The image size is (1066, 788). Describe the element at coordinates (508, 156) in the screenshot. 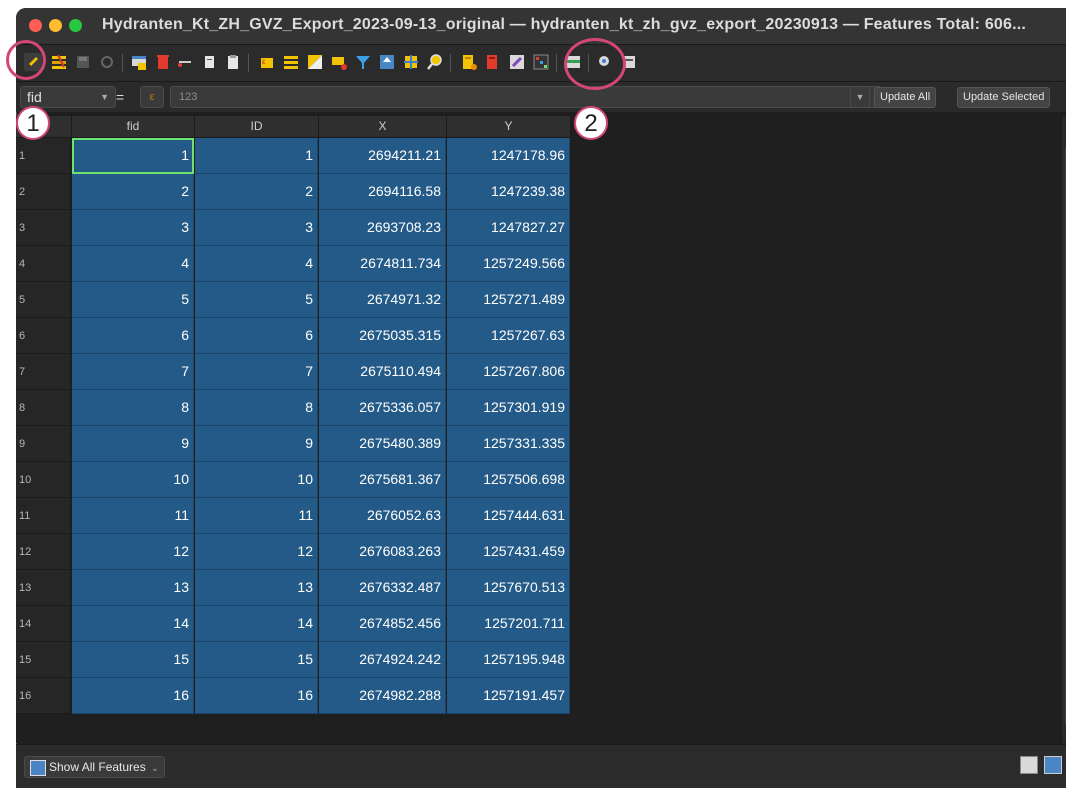

I see `cell-y: 1247178.96` at that location.